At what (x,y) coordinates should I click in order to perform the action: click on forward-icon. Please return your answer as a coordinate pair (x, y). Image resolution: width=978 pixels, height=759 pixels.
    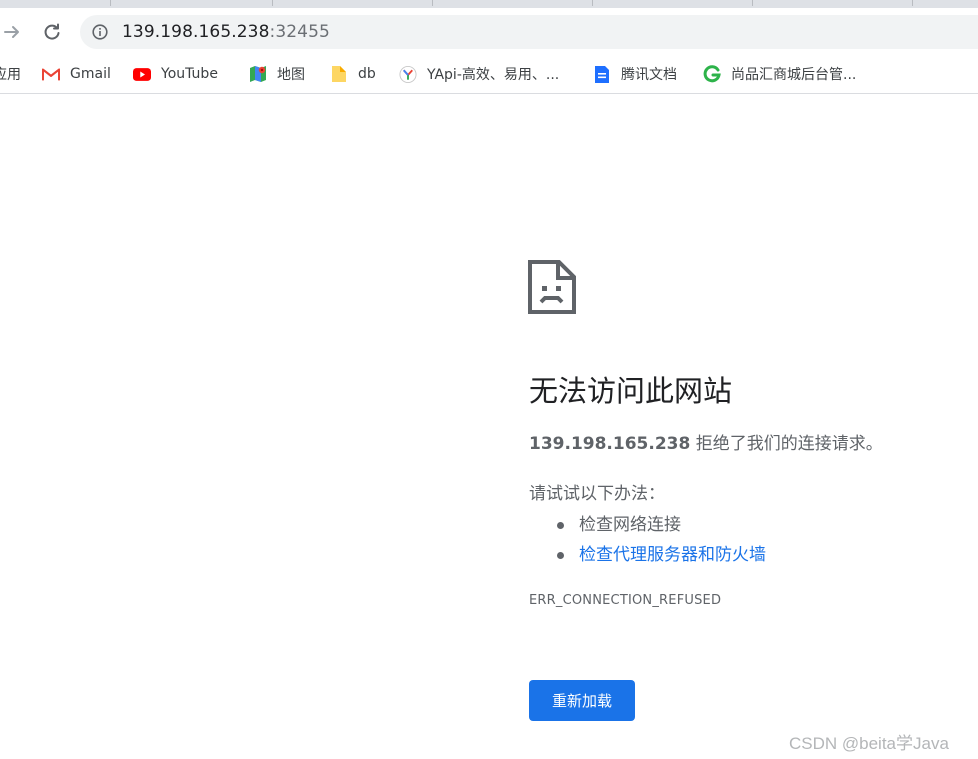
    Looking at the image, I should click on (11, 32).